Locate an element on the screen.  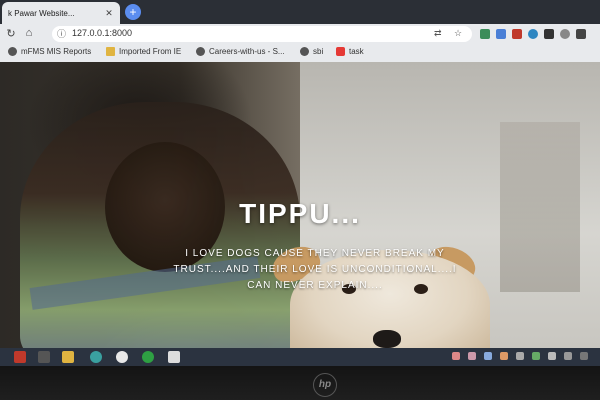
windows-taskbar is located at coordinates (300, 357).